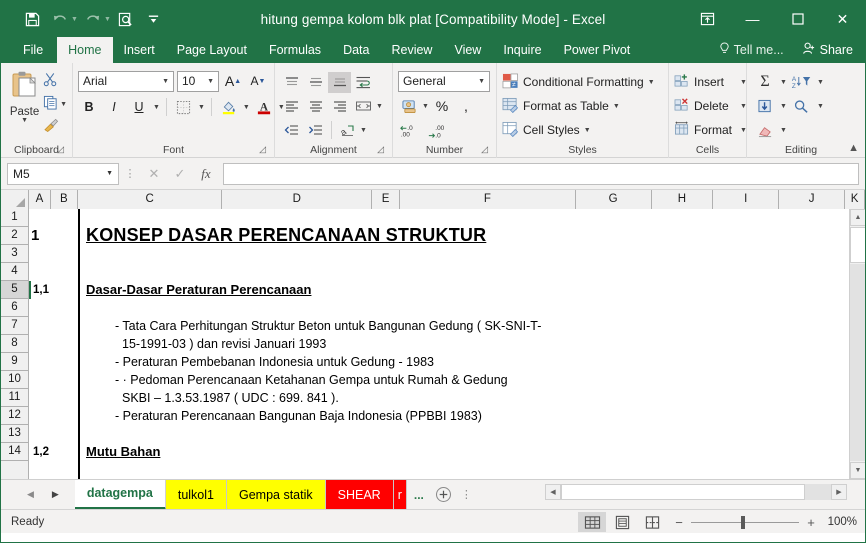 This screenshot has height=543, width=866. Describe the element at coordinates (802, 106) in the screenshot. I see `find-and-select-button` at that location.